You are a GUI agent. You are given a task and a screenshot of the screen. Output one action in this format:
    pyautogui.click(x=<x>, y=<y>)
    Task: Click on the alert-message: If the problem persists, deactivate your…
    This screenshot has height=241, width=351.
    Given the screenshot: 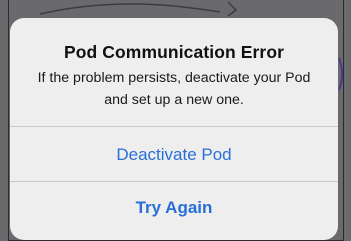 What is the action you would take?
    pyautogui.click(x=174, y=89)
    